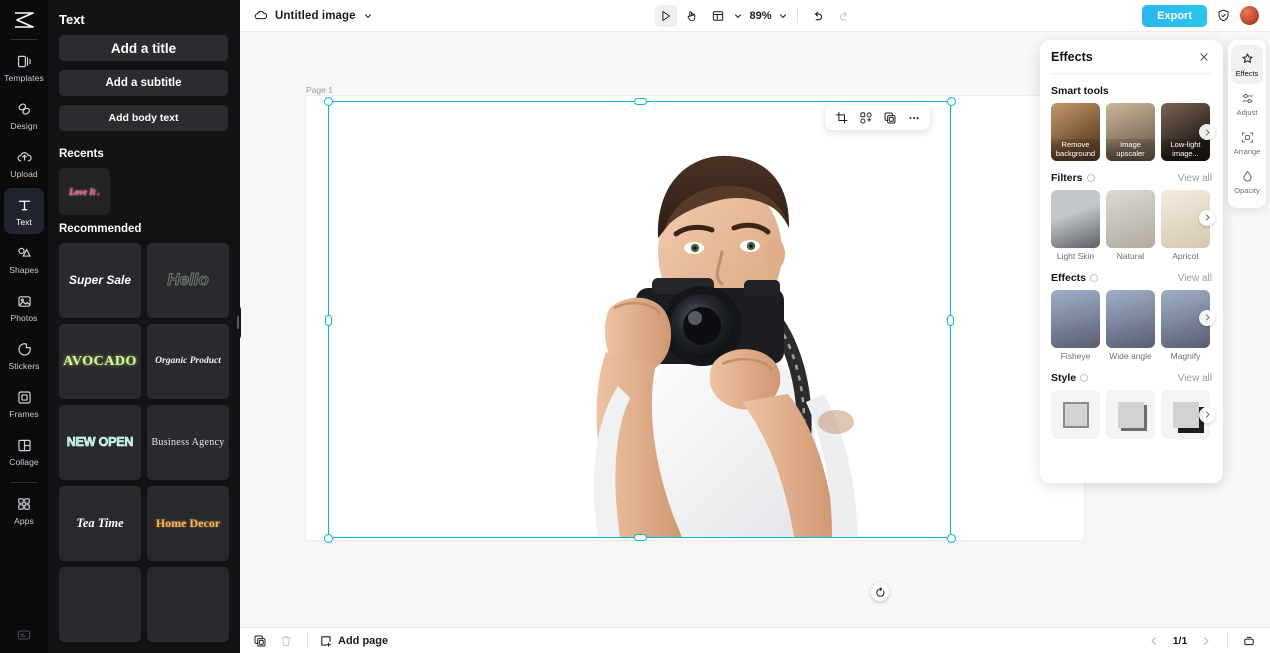  What do you see at coordinates (143, 83) in the screenshot?
I see `add-subtitle-button: Add a subtitle` at bounding box center [143, 83].